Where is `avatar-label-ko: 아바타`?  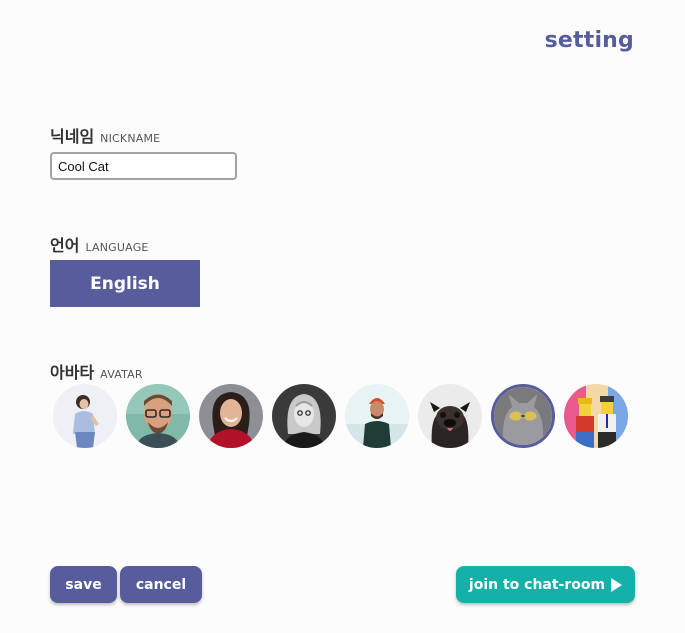
avatar-label-ko: 아바타 is located at coordinates (72, 372).